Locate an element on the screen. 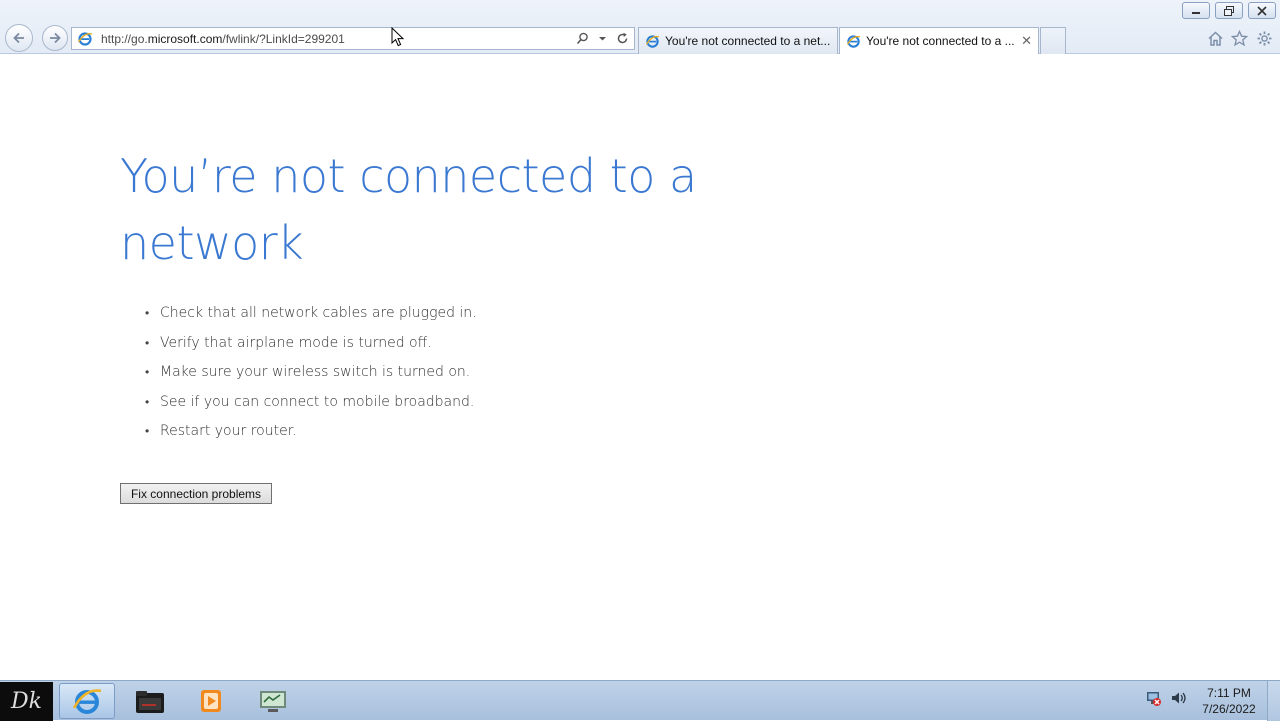 The width and height of the screenshot is (1280, 721). tab-2-active: You're not connected to a ... ✕ is located at coordinates (939, 40).